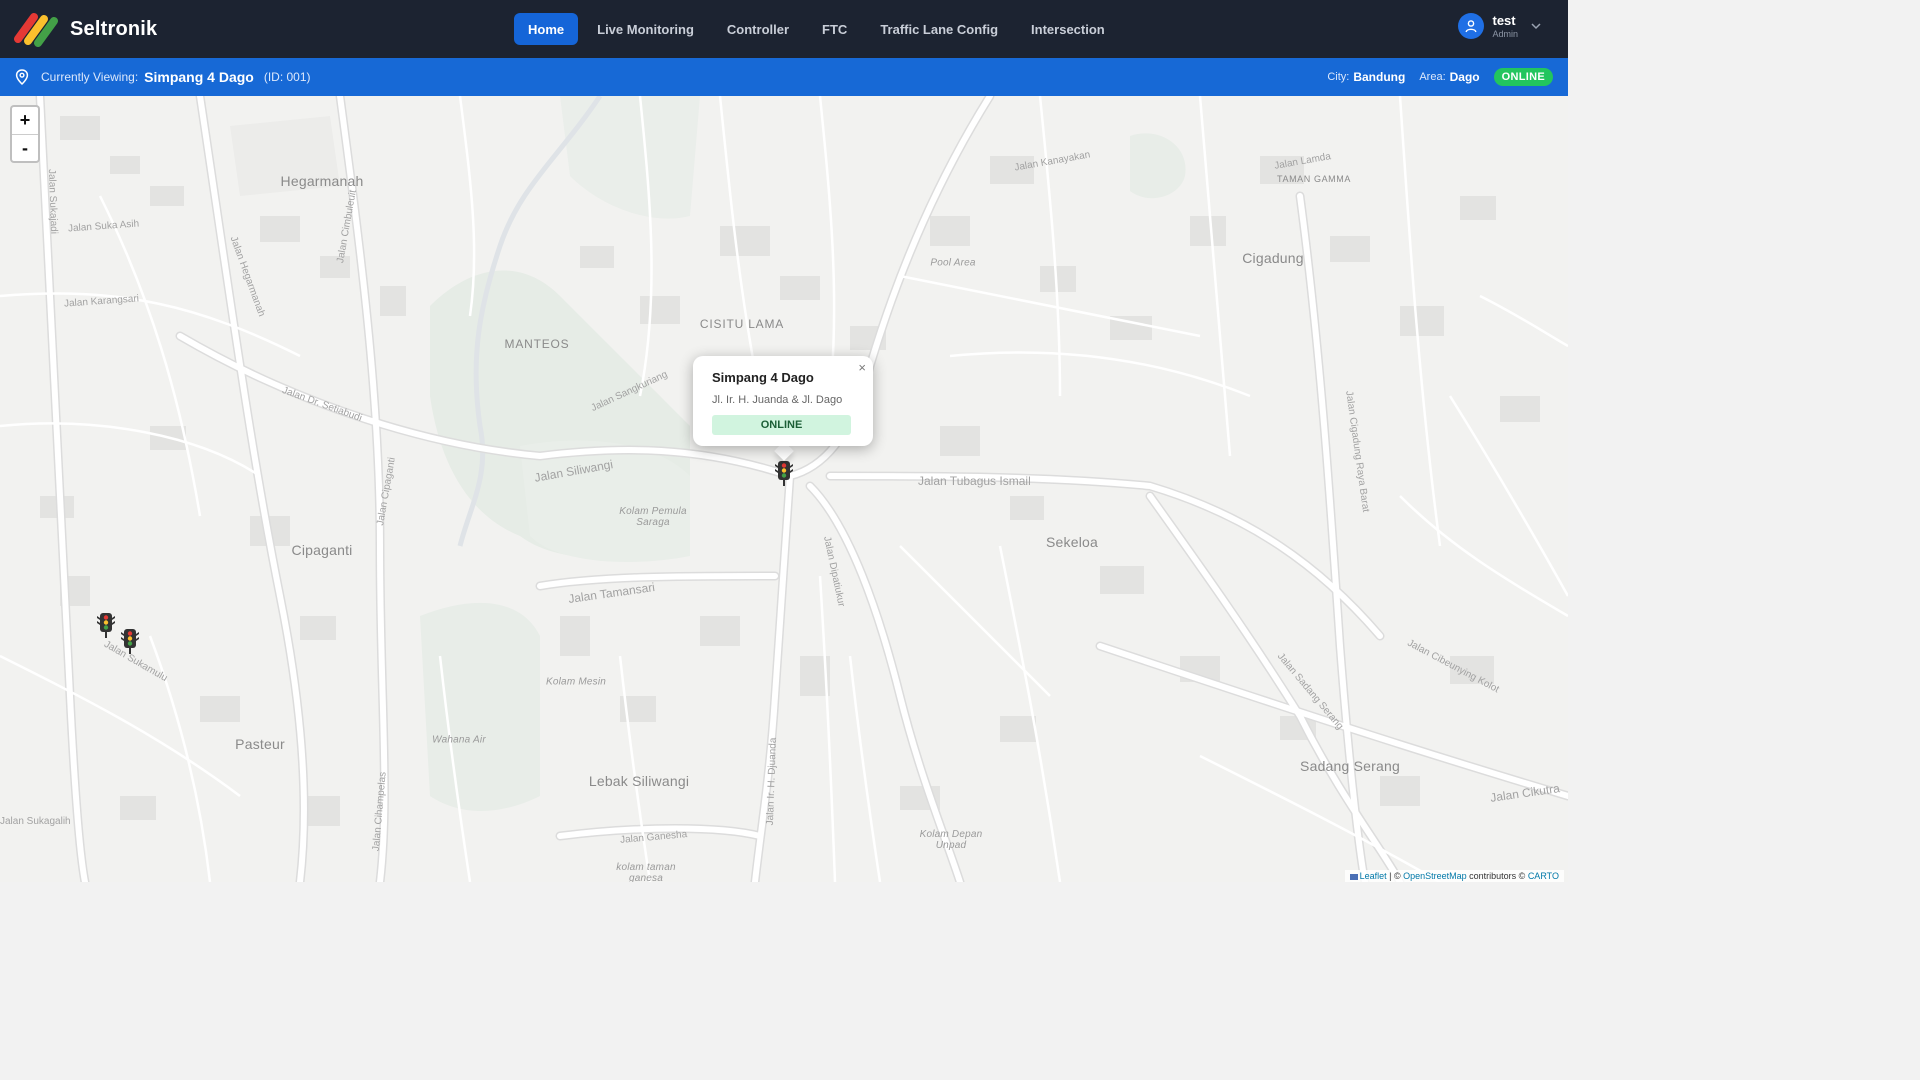  Describe the element at coordinates (1497, 876) in the screenshot. I see `attribution-contrib: contributors ©` at that location.